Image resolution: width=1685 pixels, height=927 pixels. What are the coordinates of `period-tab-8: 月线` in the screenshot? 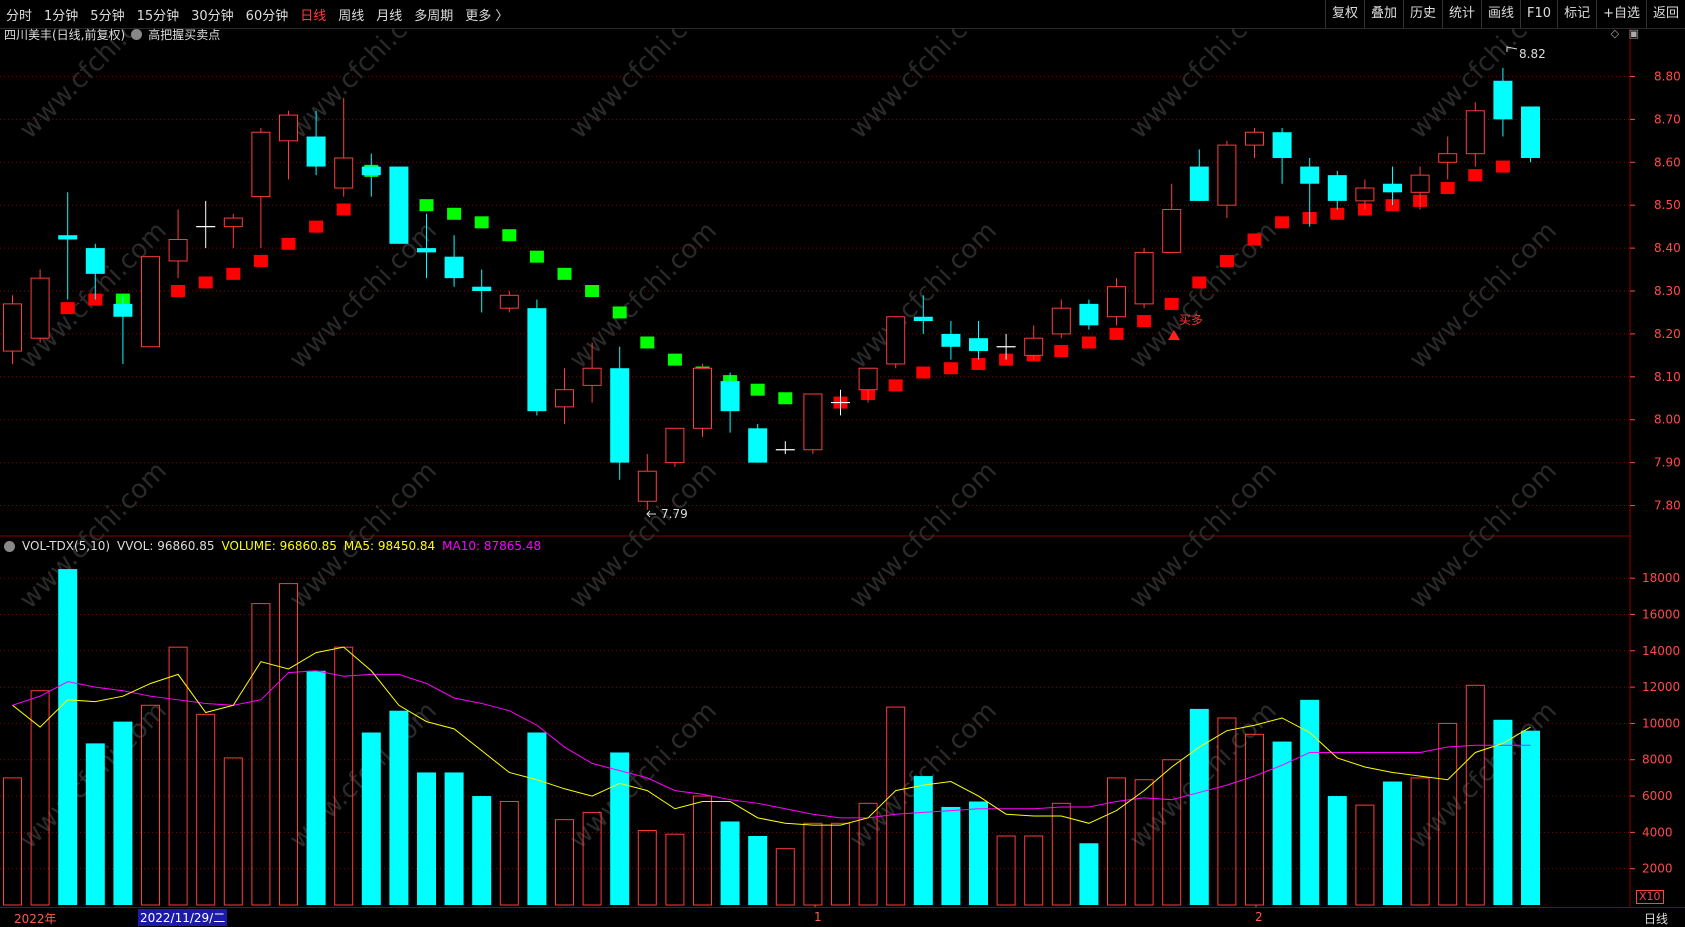 It's located at (389, 14).